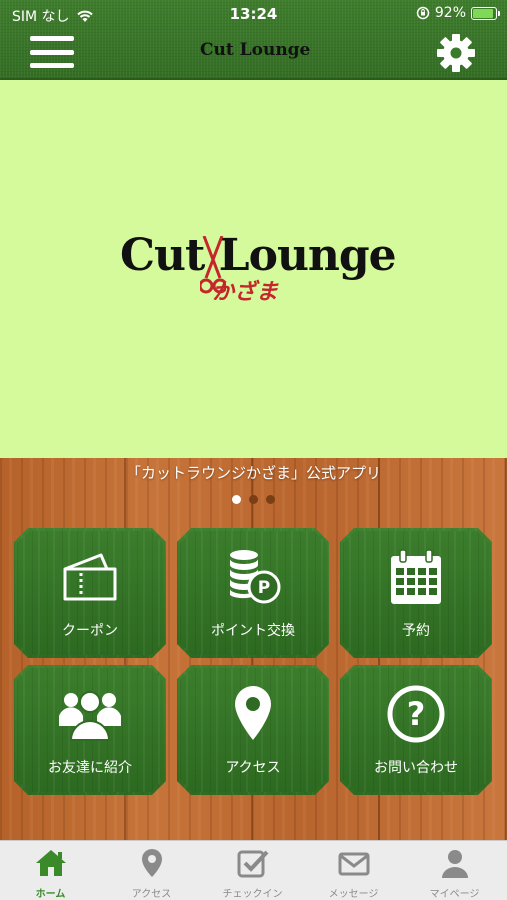 The width and height of the screenshot is (507, 900). What do you see at coordinates (90, 631) in the screenshot?
I see `coupon-label: クーポン` at bounding box center [90, 631].